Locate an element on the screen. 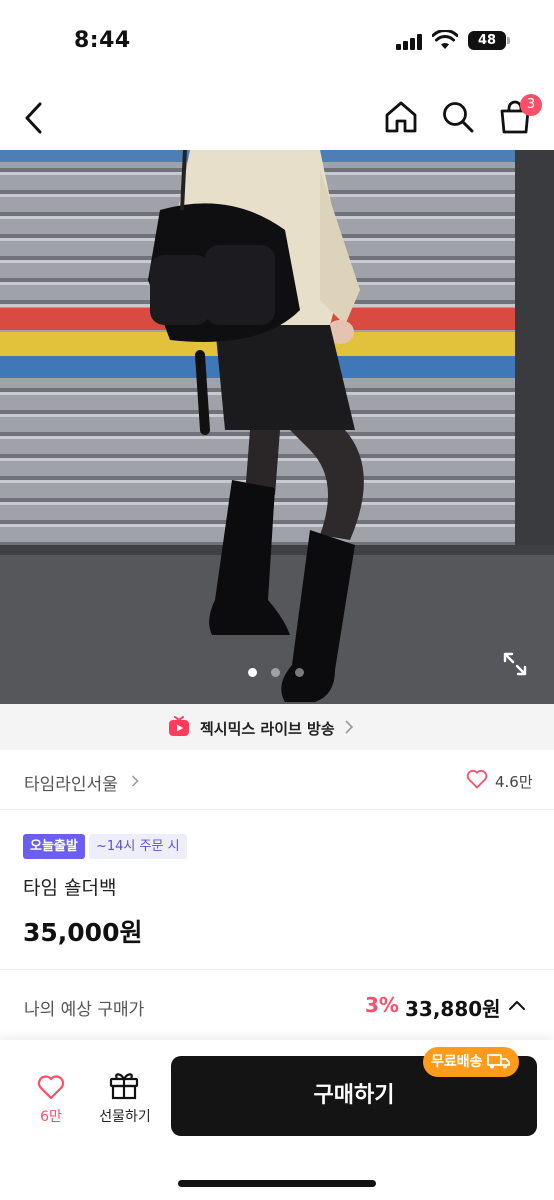 Image resolution: width=554 pixels, height=1200 pixels. home-icon is located at coordinates (401, 117).